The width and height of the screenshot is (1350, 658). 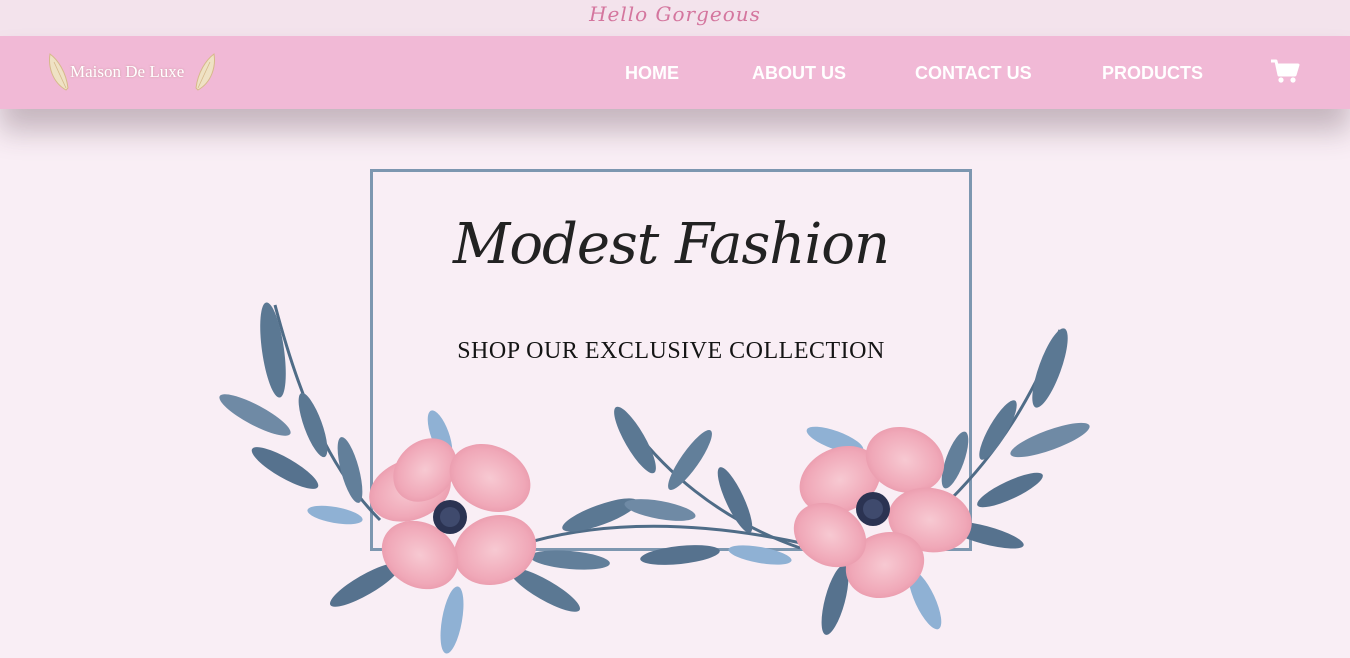 What do you see at coordinates (127, 71) in the screenshot?
I see `brand-logo-text: Maison De Luxe` at bounding box center [127, 71].